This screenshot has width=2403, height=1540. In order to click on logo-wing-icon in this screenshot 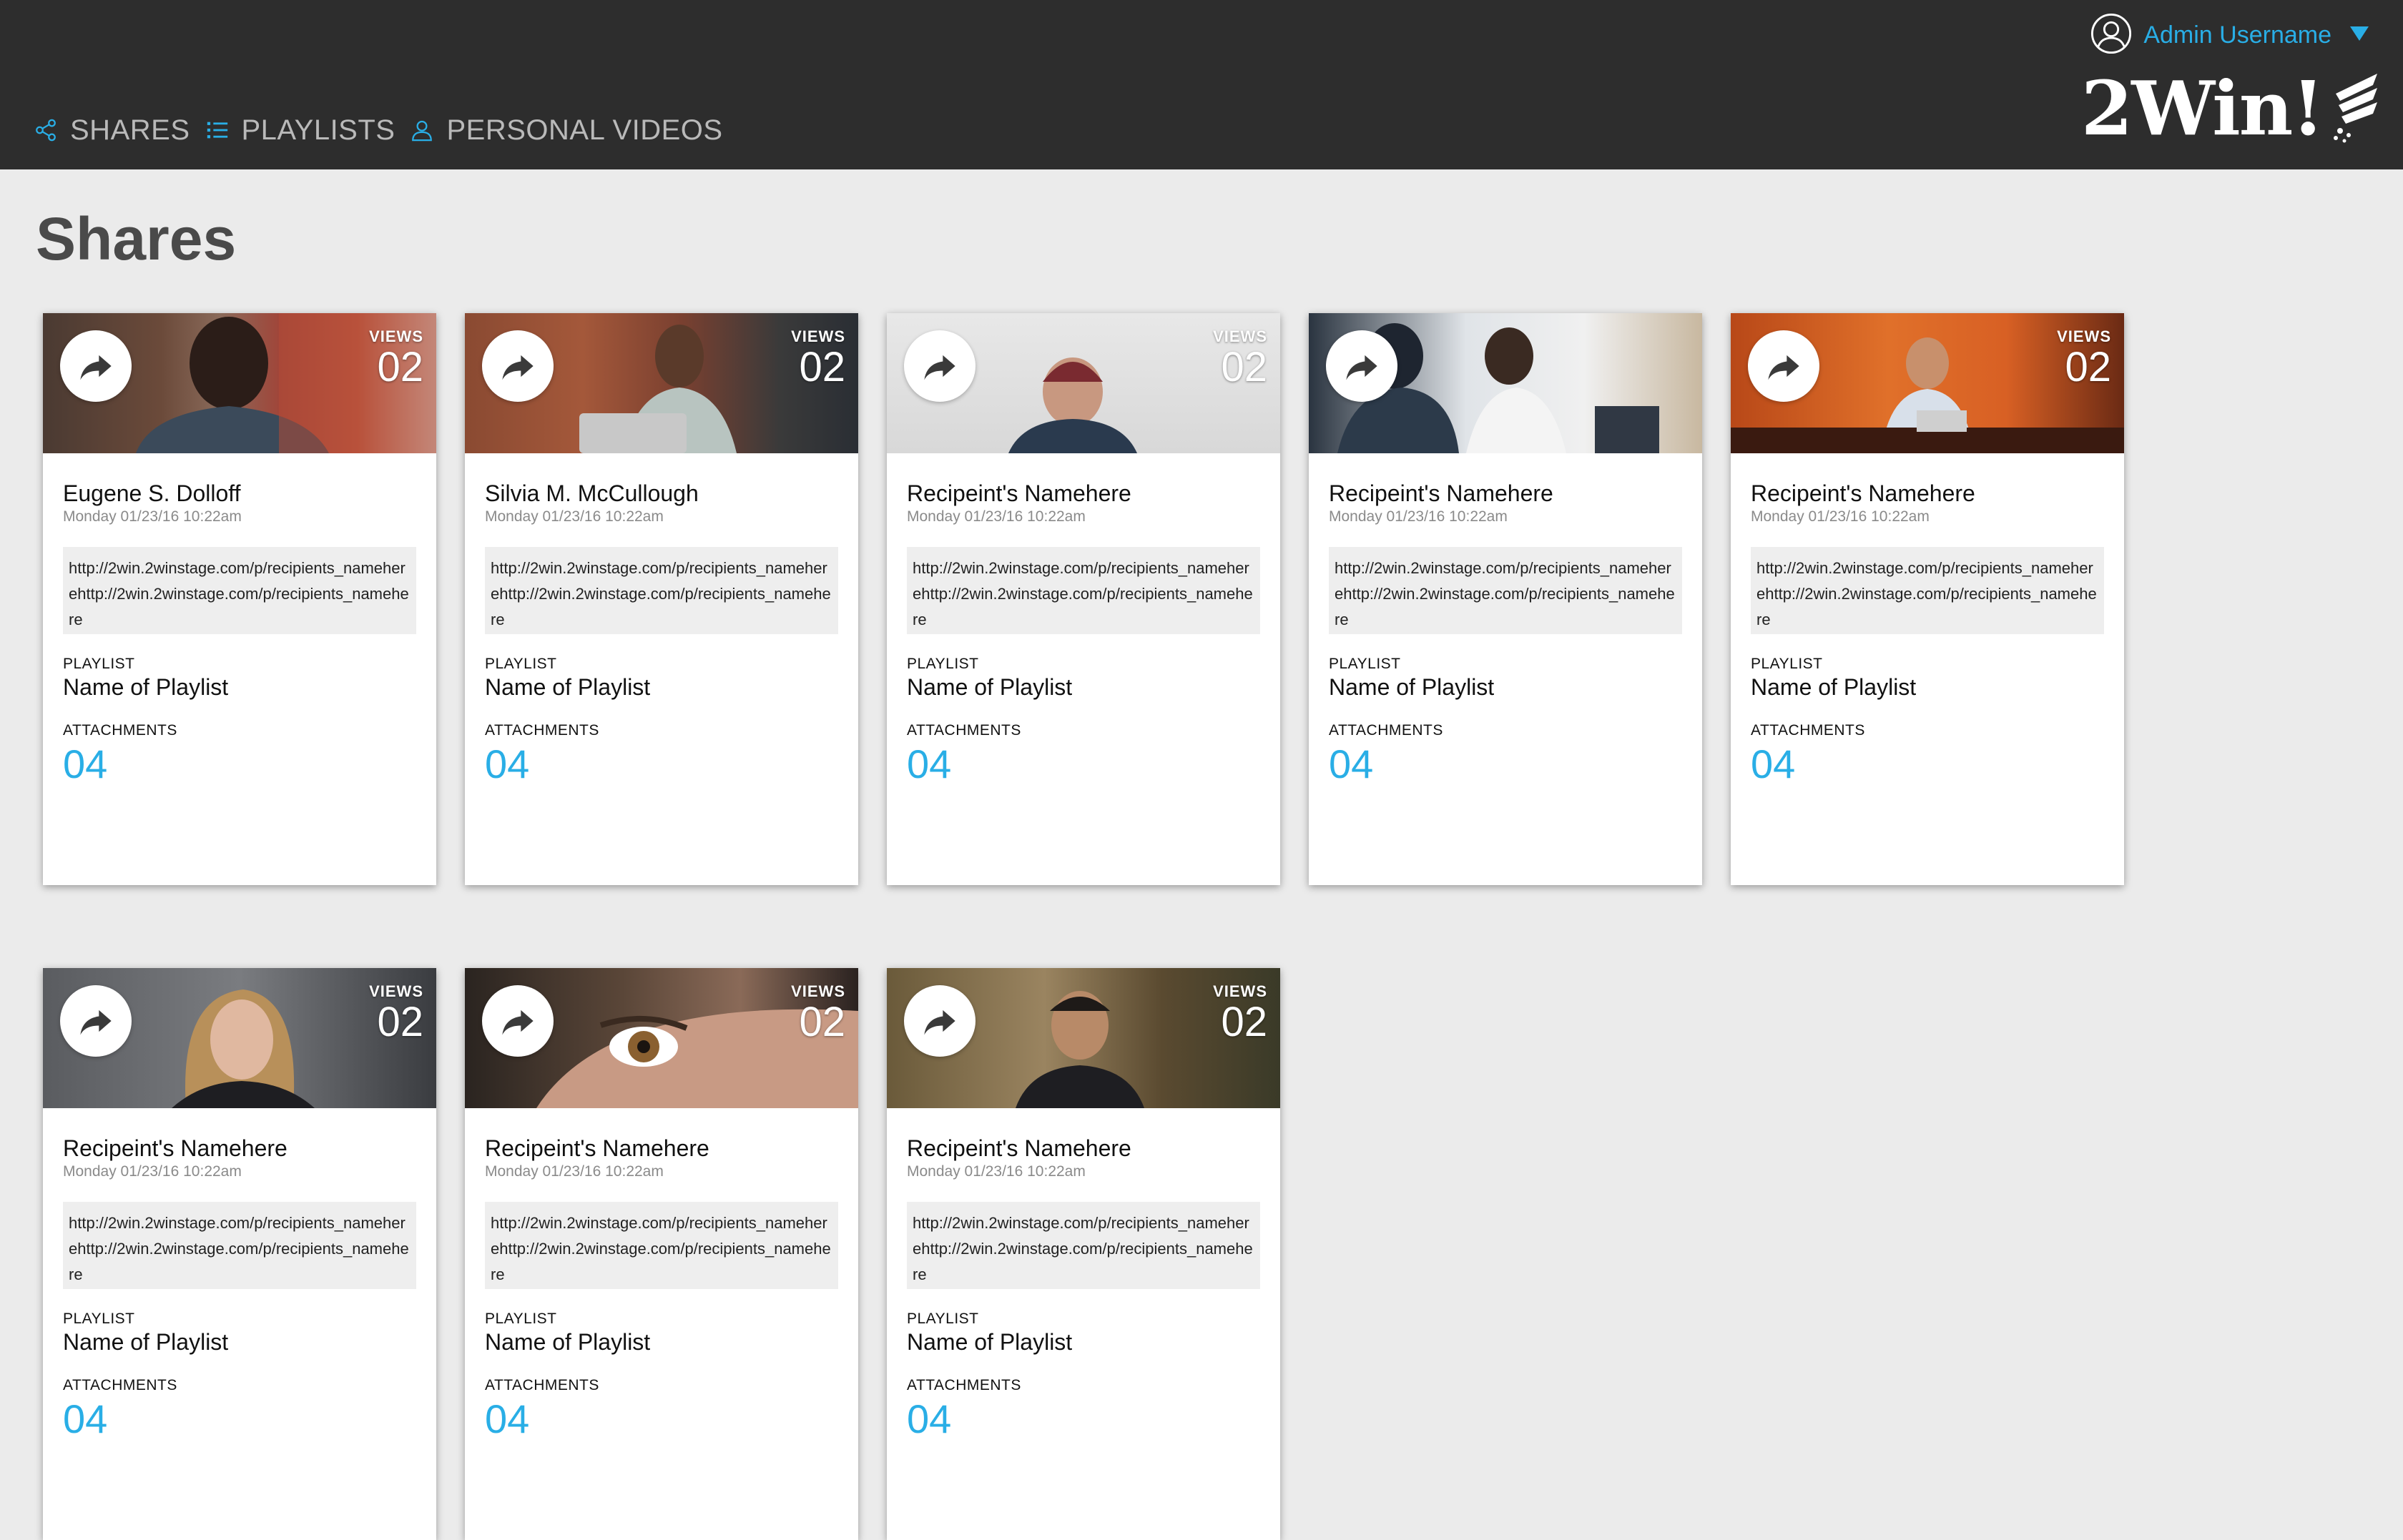, I will do `click(2356, 108)`.